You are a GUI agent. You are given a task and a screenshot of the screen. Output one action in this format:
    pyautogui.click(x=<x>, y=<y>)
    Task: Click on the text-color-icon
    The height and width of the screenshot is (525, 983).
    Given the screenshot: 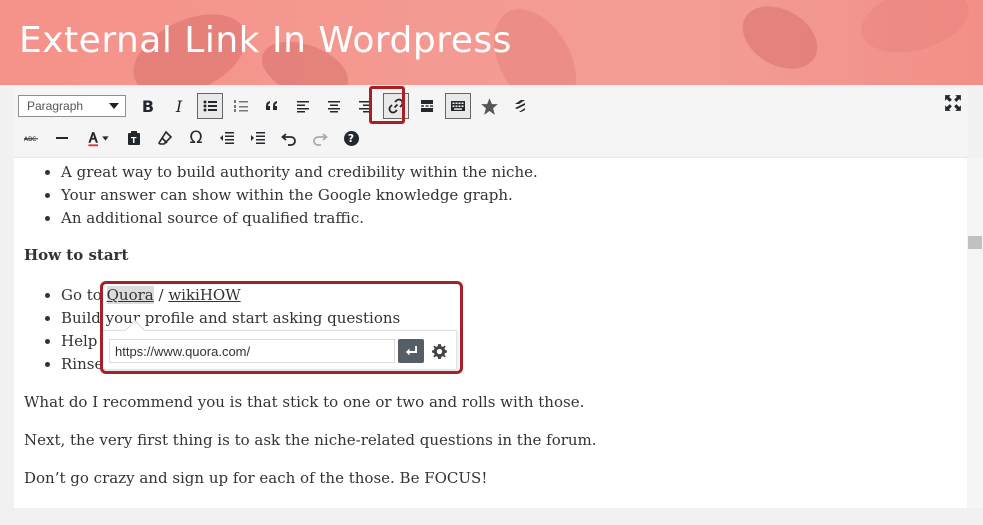 What is the action you would take?
    pyautogui.click(x=98, y=138)
    